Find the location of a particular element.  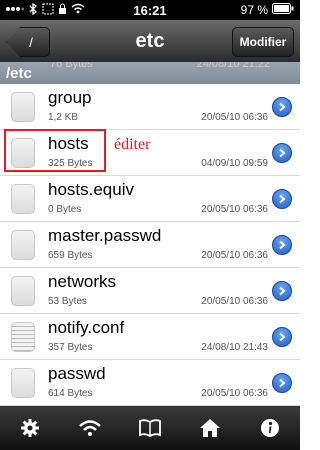

bluetooth-icon is located at coordinates (33, 10).